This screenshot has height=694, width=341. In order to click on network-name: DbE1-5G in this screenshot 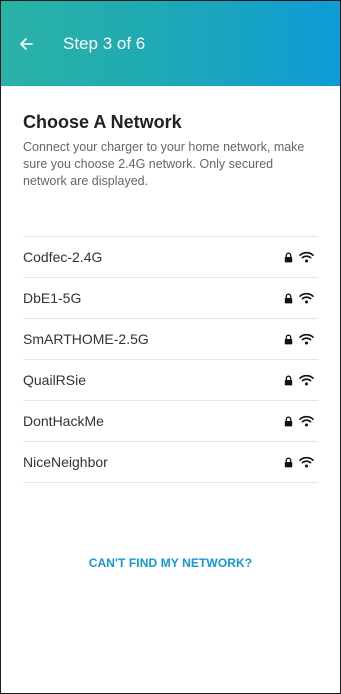, I will do `click(52, 298)`.